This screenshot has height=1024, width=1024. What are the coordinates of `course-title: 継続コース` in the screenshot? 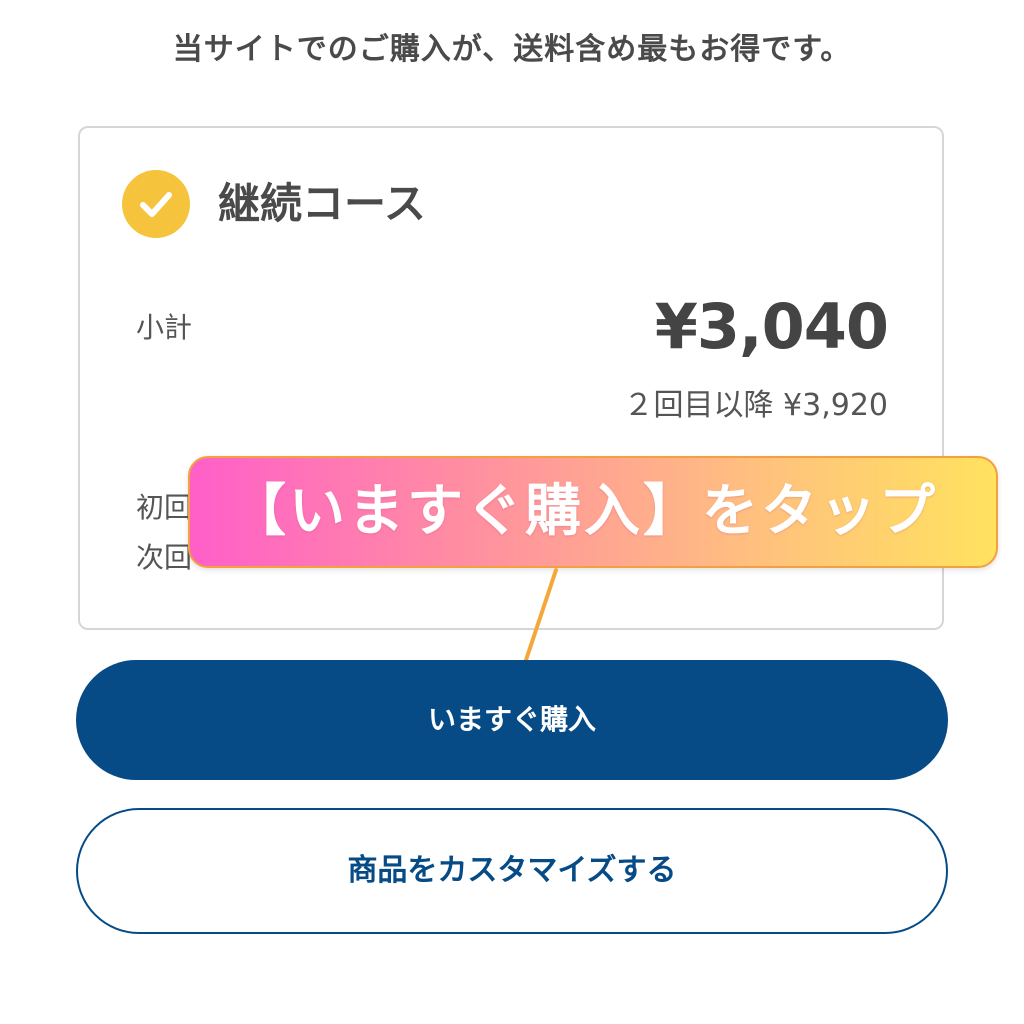 It's located at (322, 203).